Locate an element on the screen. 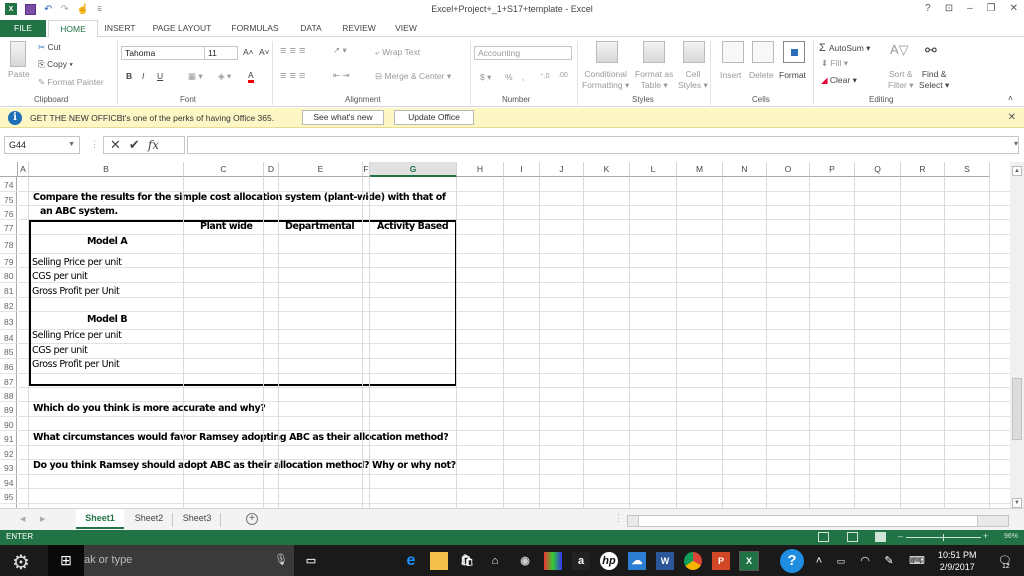 The image size is (1024, 576). cell-styles-icon is located at coordinates (694, 52).